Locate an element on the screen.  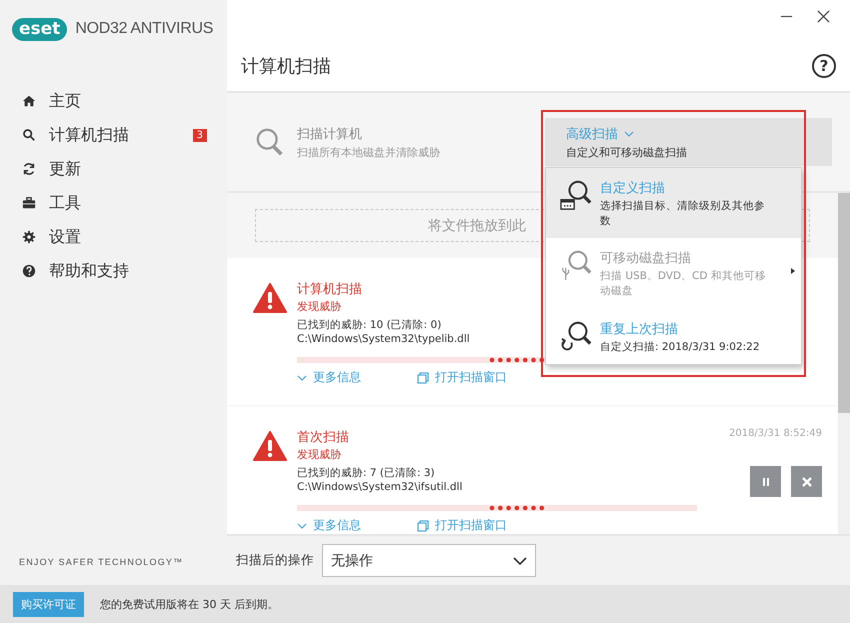
help-button: ? is located at coordinates (824, 66).